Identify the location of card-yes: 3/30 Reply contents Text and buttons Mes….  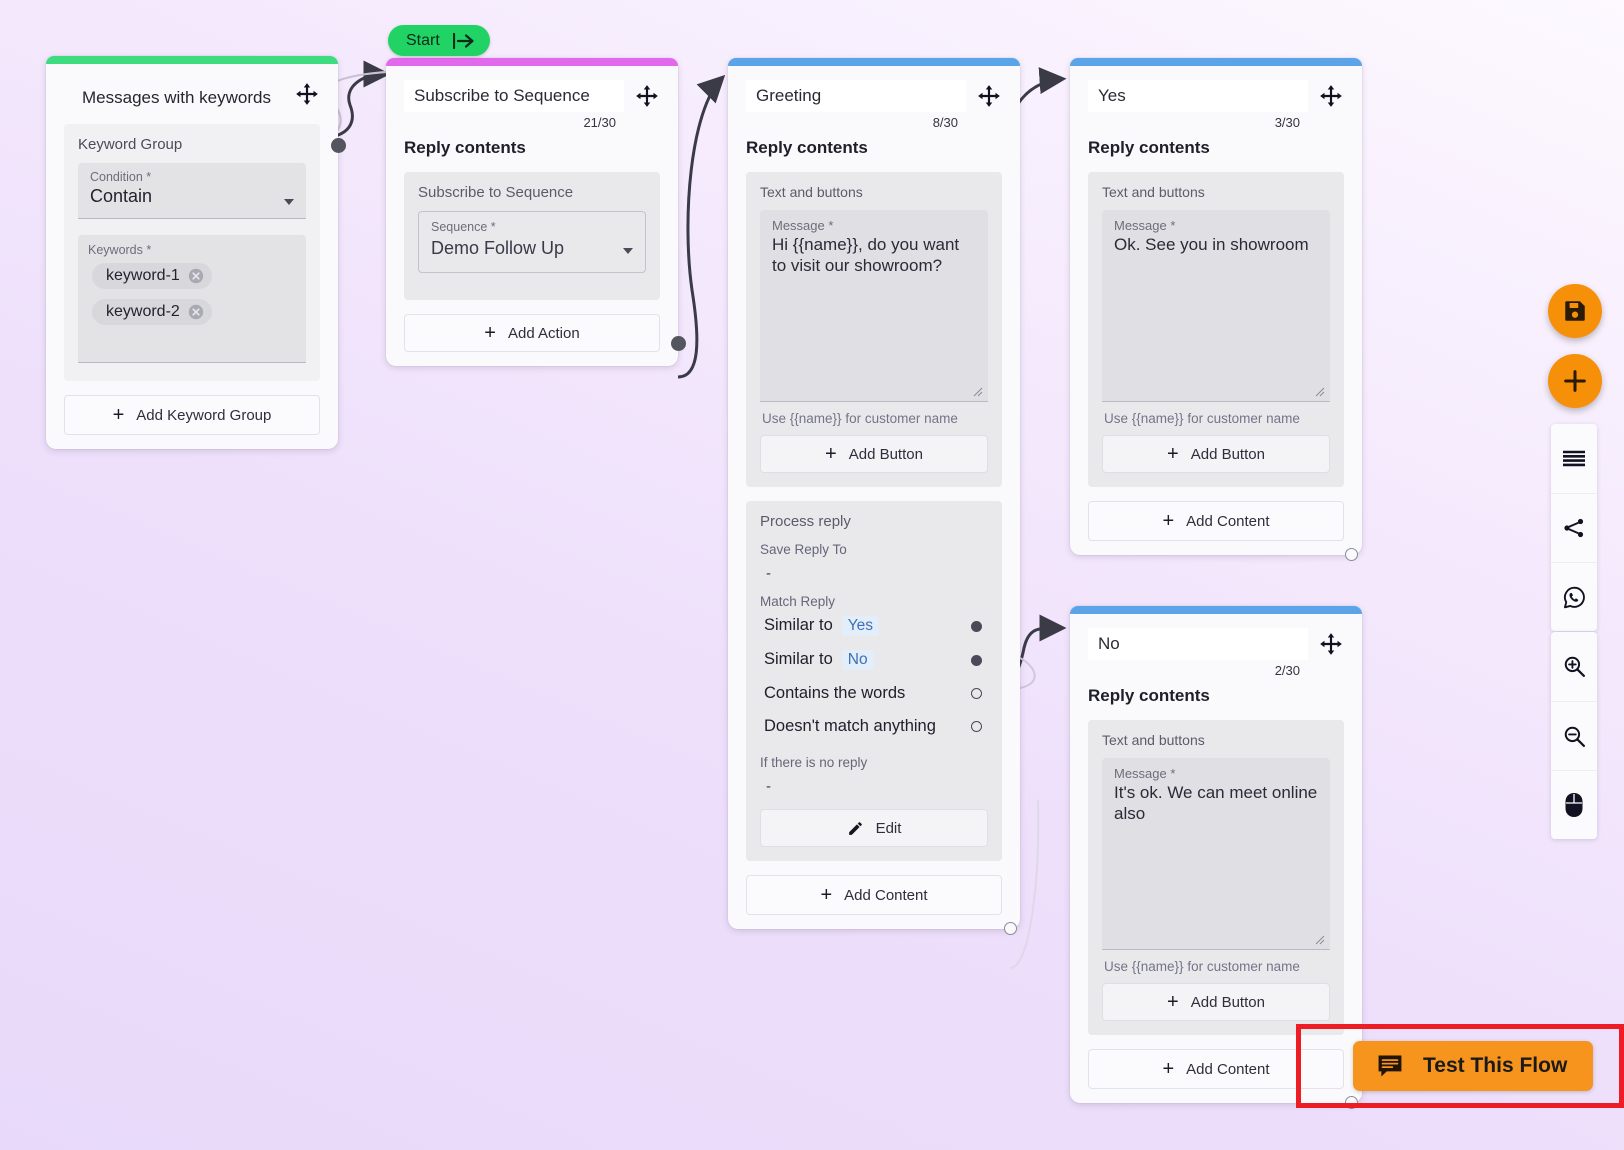
(1216, 309).